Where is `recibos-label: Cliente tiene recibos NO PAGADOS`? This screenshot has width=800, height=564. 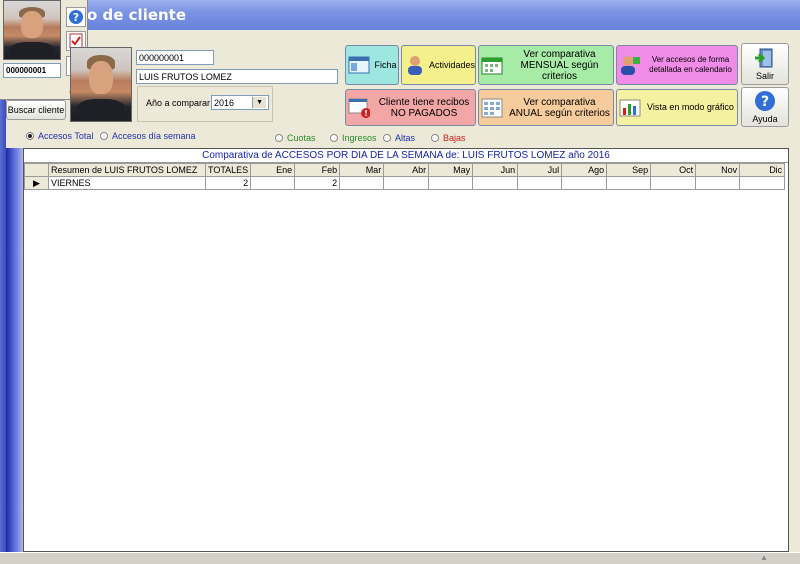 recibos-label: Cliente tiene recibos NO PAGADOS is located at coordinates (424, 107).